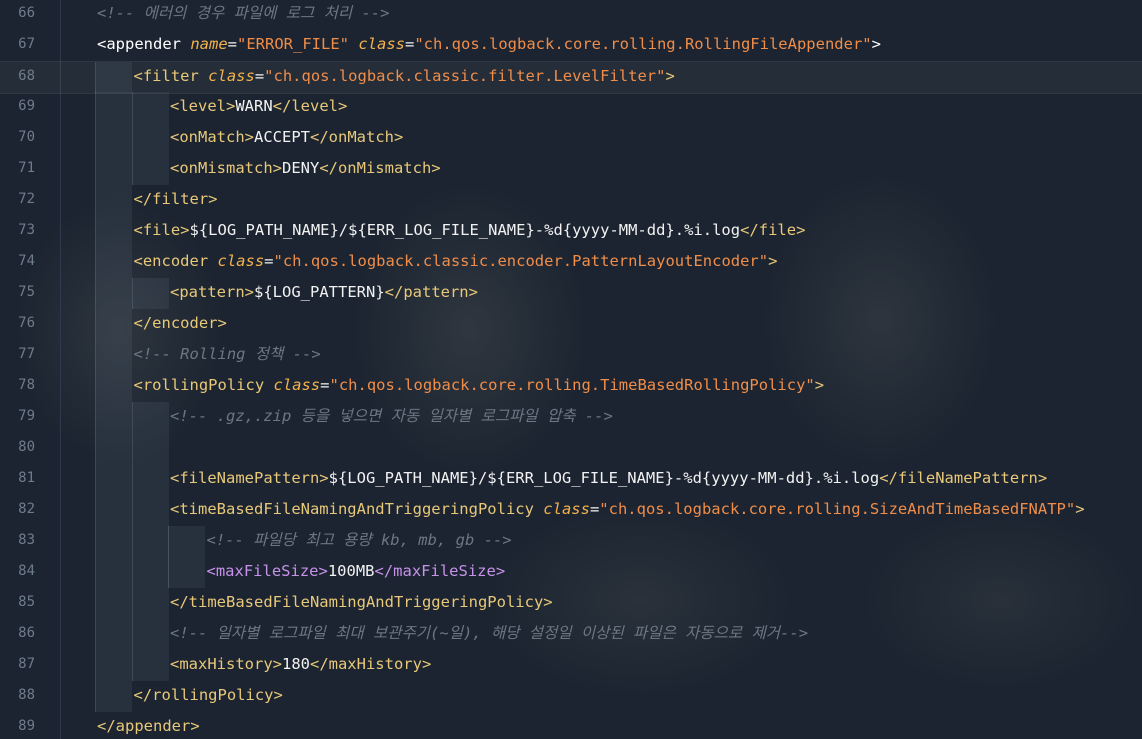 The height and width of the screenshot is (739, 1142). Describe the element at coordinates (571, 15) in the screenshot. I see `code-line: 66 <!-- 에러의 경우 파일에 로그 처리 -->` at that location.